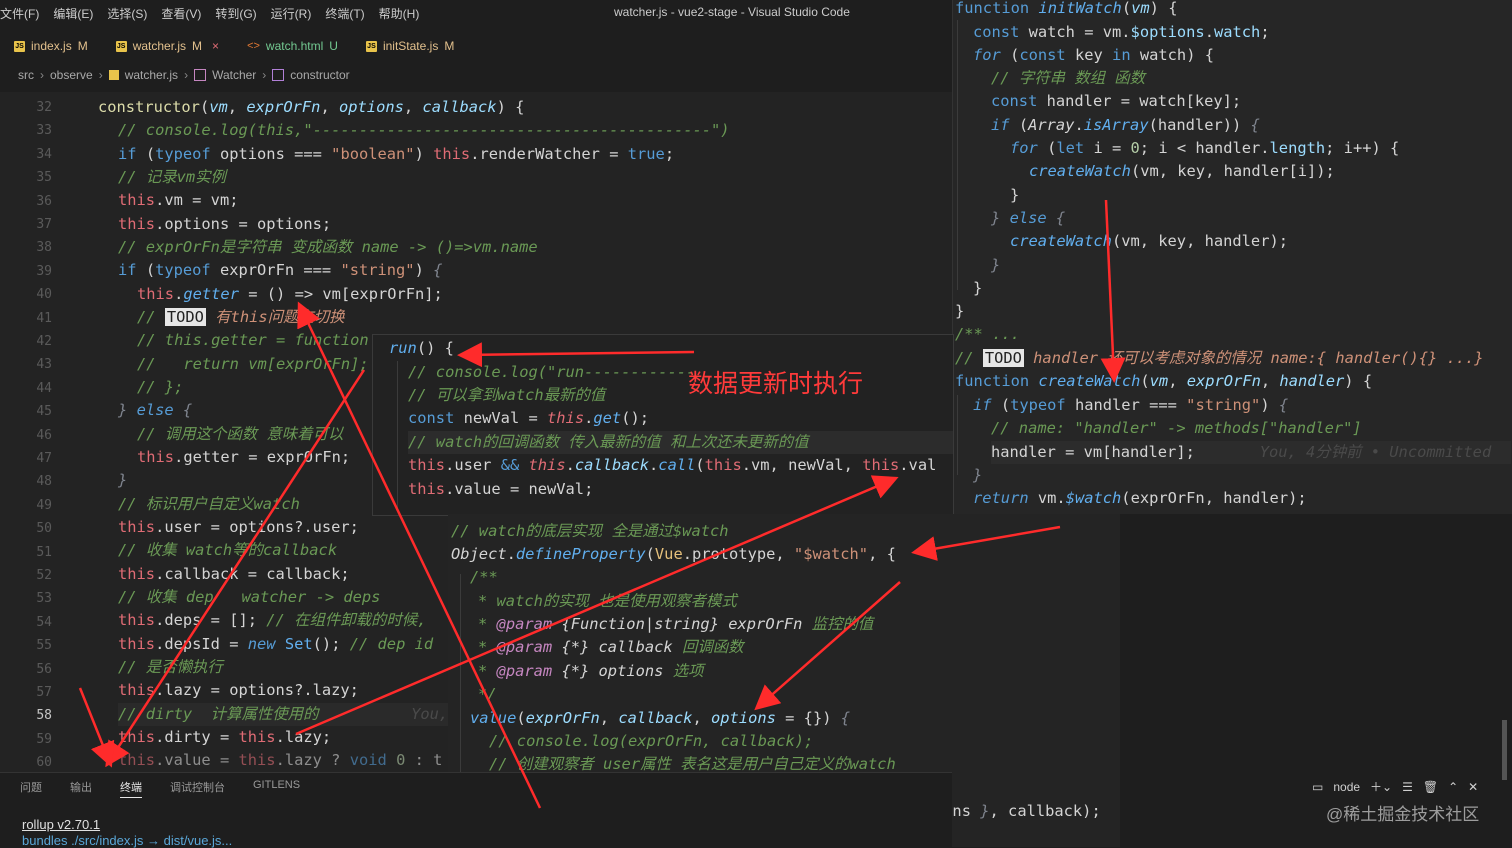 This screenshot has width=1512, height=848. I want to click on terminal-output-line: rollup v2.70.1, so click(61, 824).